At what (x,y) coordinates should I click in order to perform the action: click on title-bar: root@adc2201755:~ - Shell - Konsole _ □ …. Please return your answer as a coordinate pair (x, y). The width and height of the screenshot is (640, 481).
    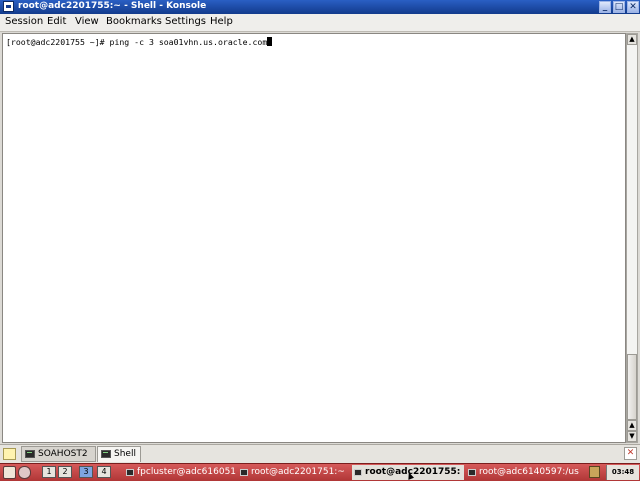
    Looking at the image, I should click on (320, 7).